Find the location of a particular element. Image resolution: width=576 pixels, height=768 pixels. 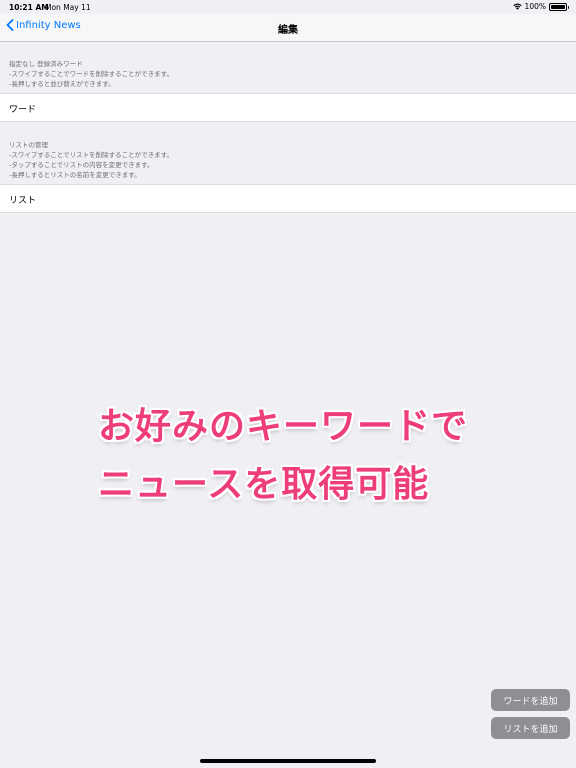

lists-header-line: -長押しするとリストの名前を変更できます。 is located at coordinates (75, 175).